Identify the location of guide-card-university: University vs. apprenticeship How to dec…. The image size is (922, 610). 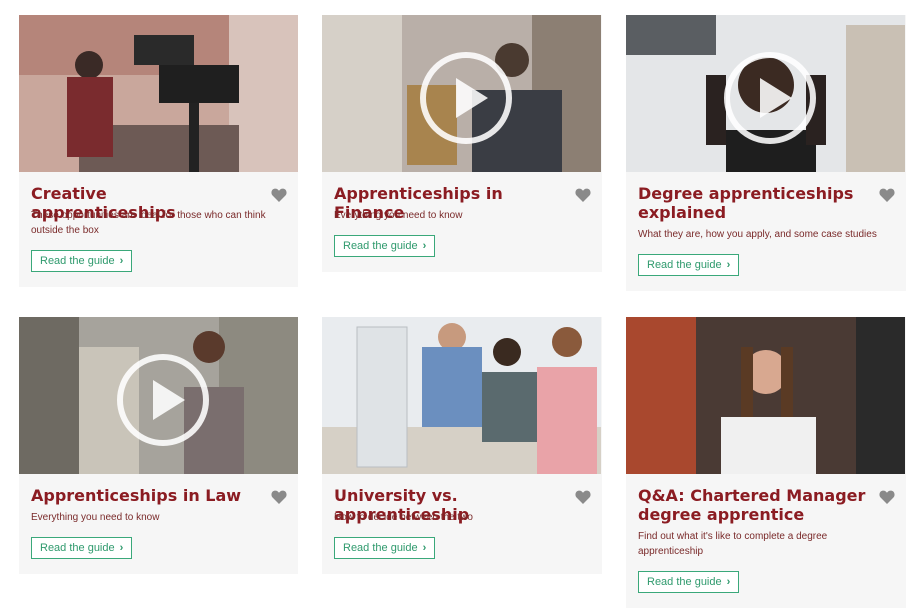
(462, 445).